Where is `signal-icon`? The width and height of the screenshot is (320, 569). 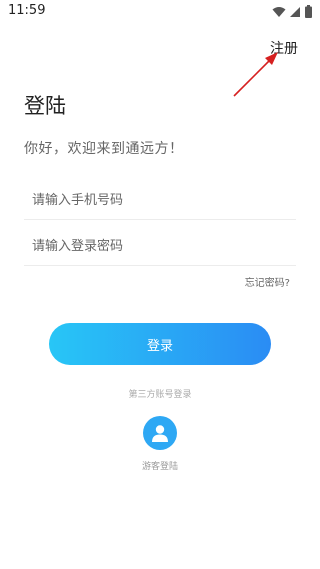 signal-icon is located at coordinates (295, 11).